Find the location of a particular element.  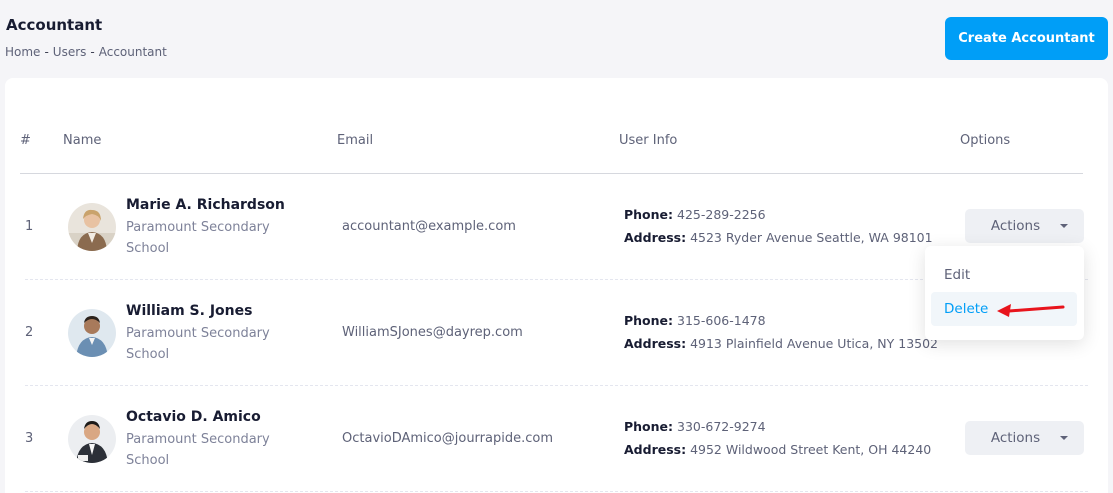

address-value: 4952 Wildwood Street Kent, OH 44240 is located at coordinates (811, 449).